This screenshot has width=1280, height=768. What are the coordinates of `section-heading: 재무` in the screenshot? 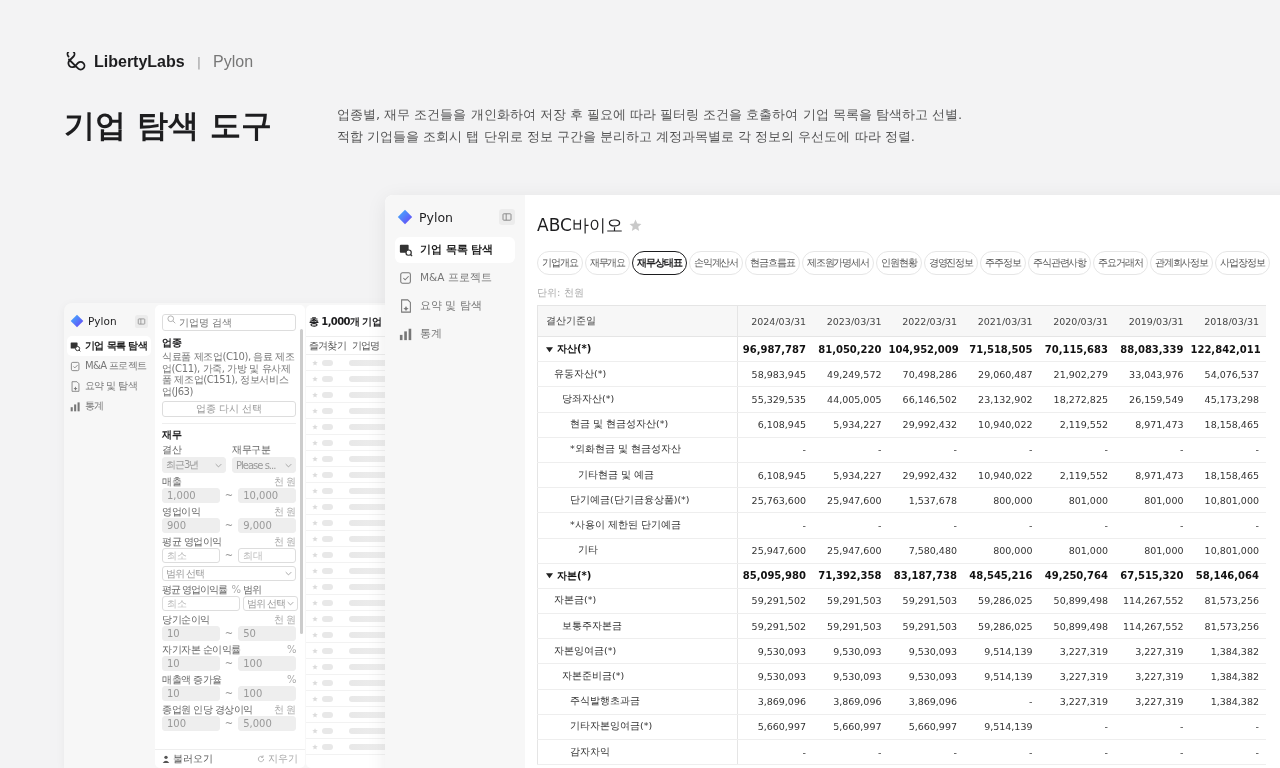 It's located at (172, 435).